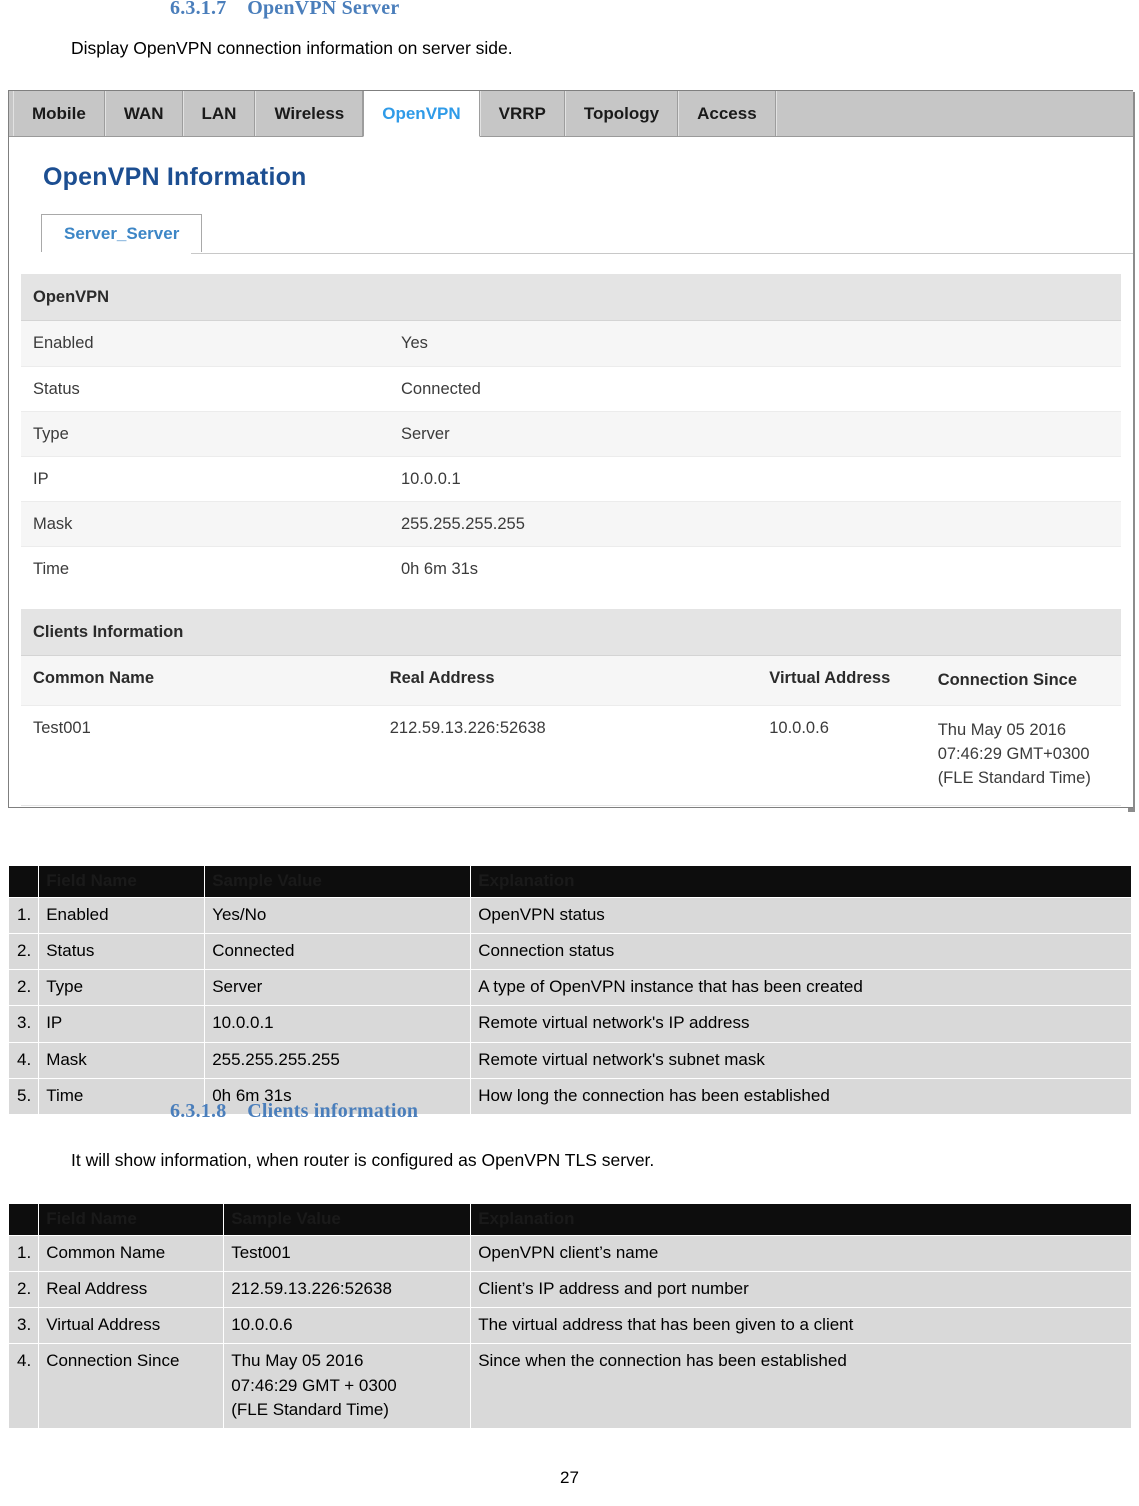 This screenshot has height=1506, width=1139. I want to click on cell-explanation: Connection status, so click(801, 952).